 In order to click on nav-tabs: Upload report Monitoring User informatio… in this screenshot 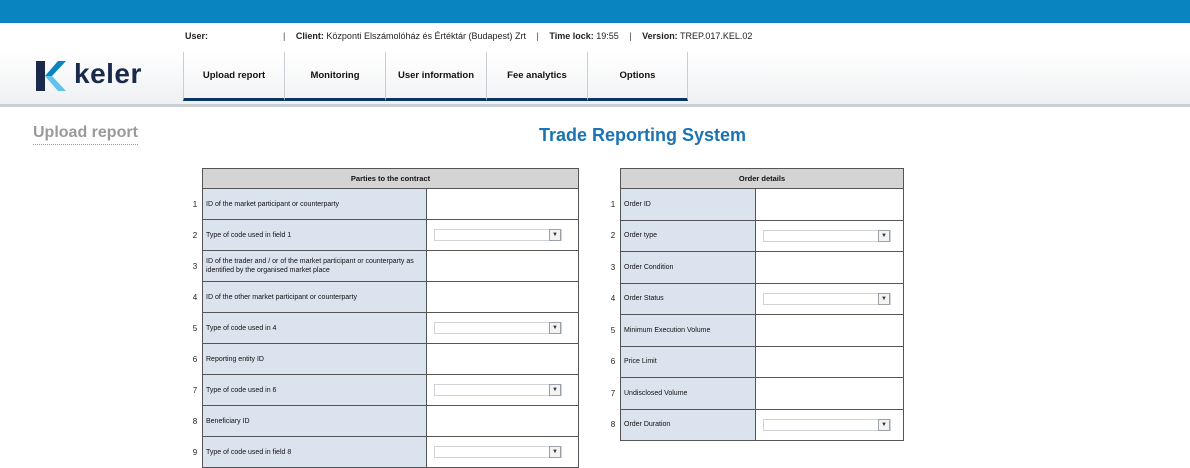, I will do `click(435, 78)`.